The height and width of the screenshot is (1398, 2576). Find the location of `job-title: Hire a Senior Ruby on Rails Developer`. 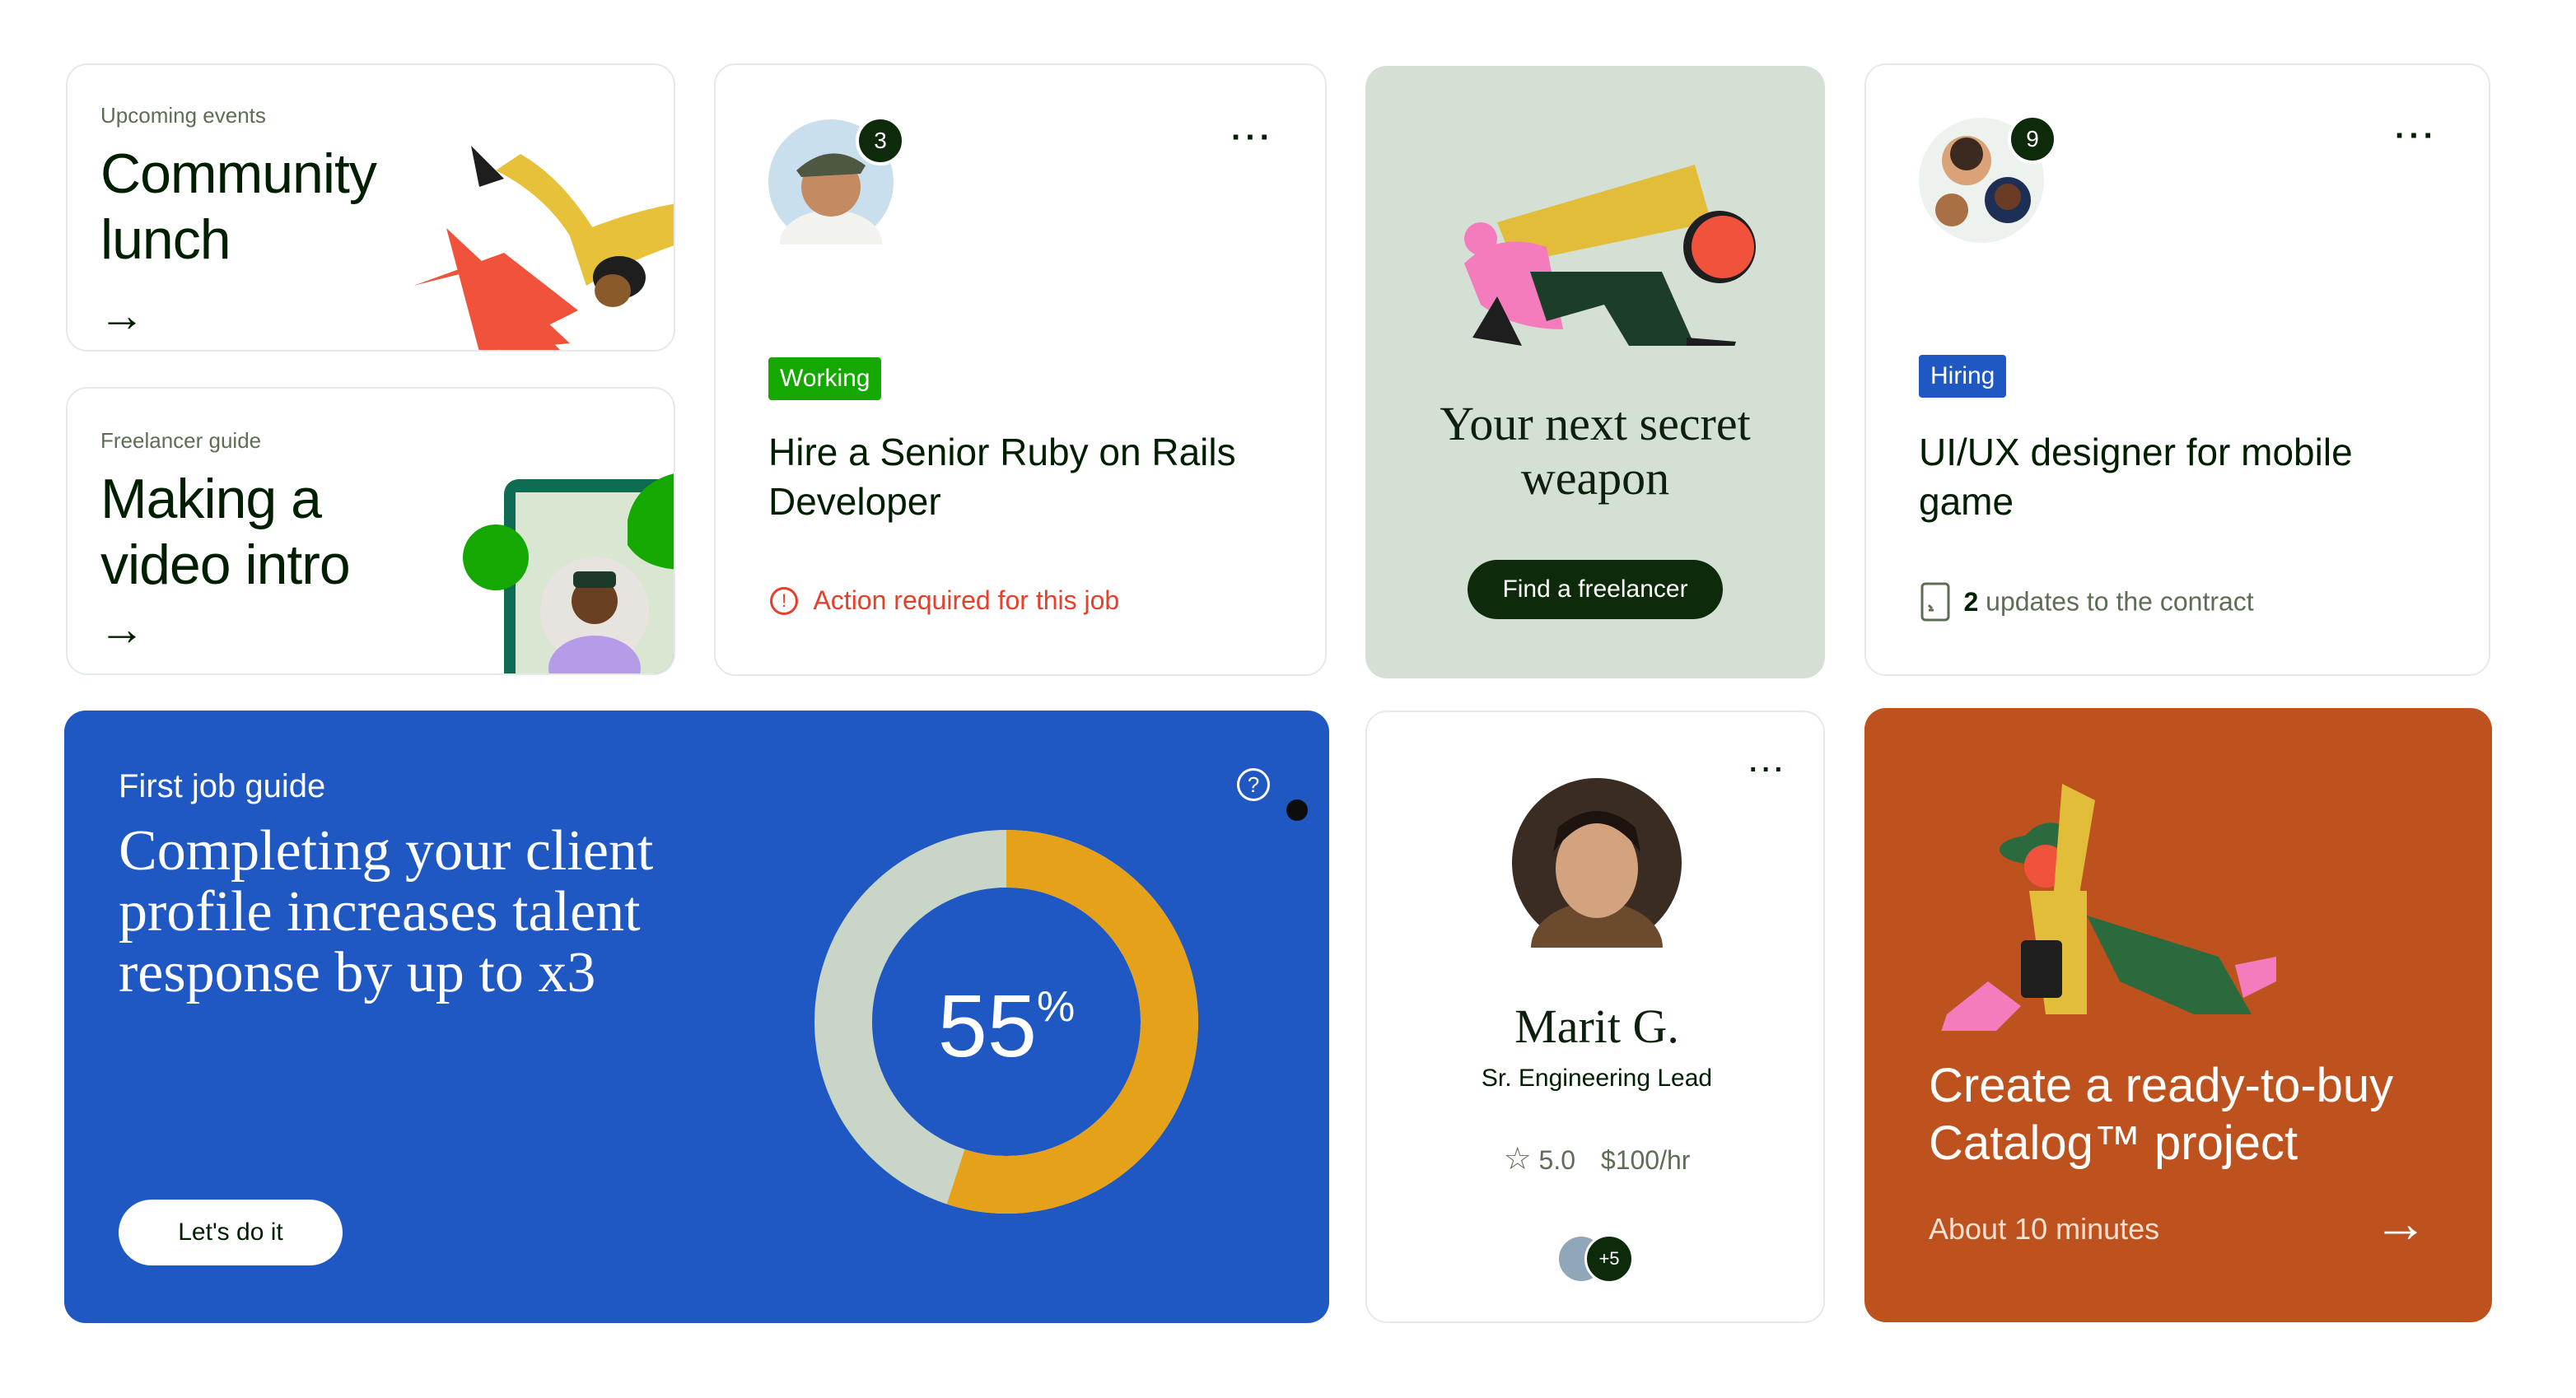

job-title: Hire a Senior Ruby on Rails Developer is located at coordinates (1002, 476).